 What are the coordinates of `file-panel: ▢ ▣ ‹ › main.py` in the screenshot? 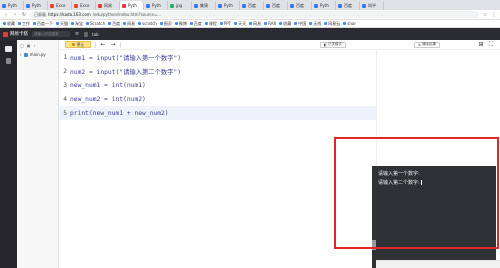 It's located at (38, 154).